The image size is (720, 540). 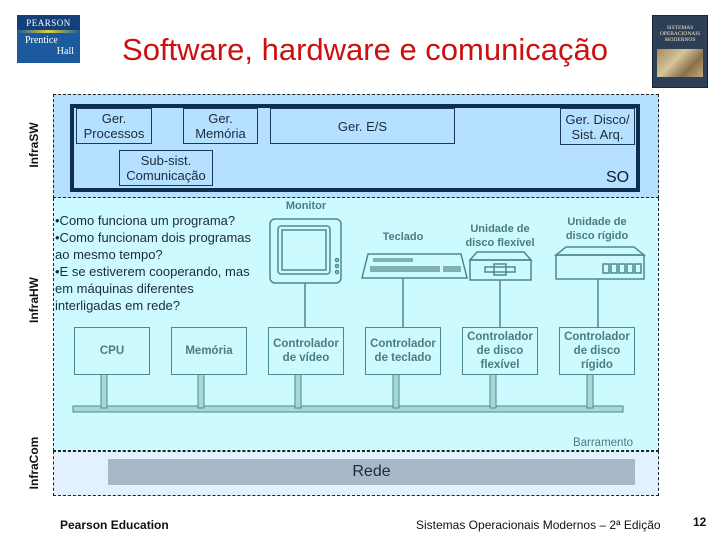 I want to click on hard-drive-icon, so click(x=600, y=263).